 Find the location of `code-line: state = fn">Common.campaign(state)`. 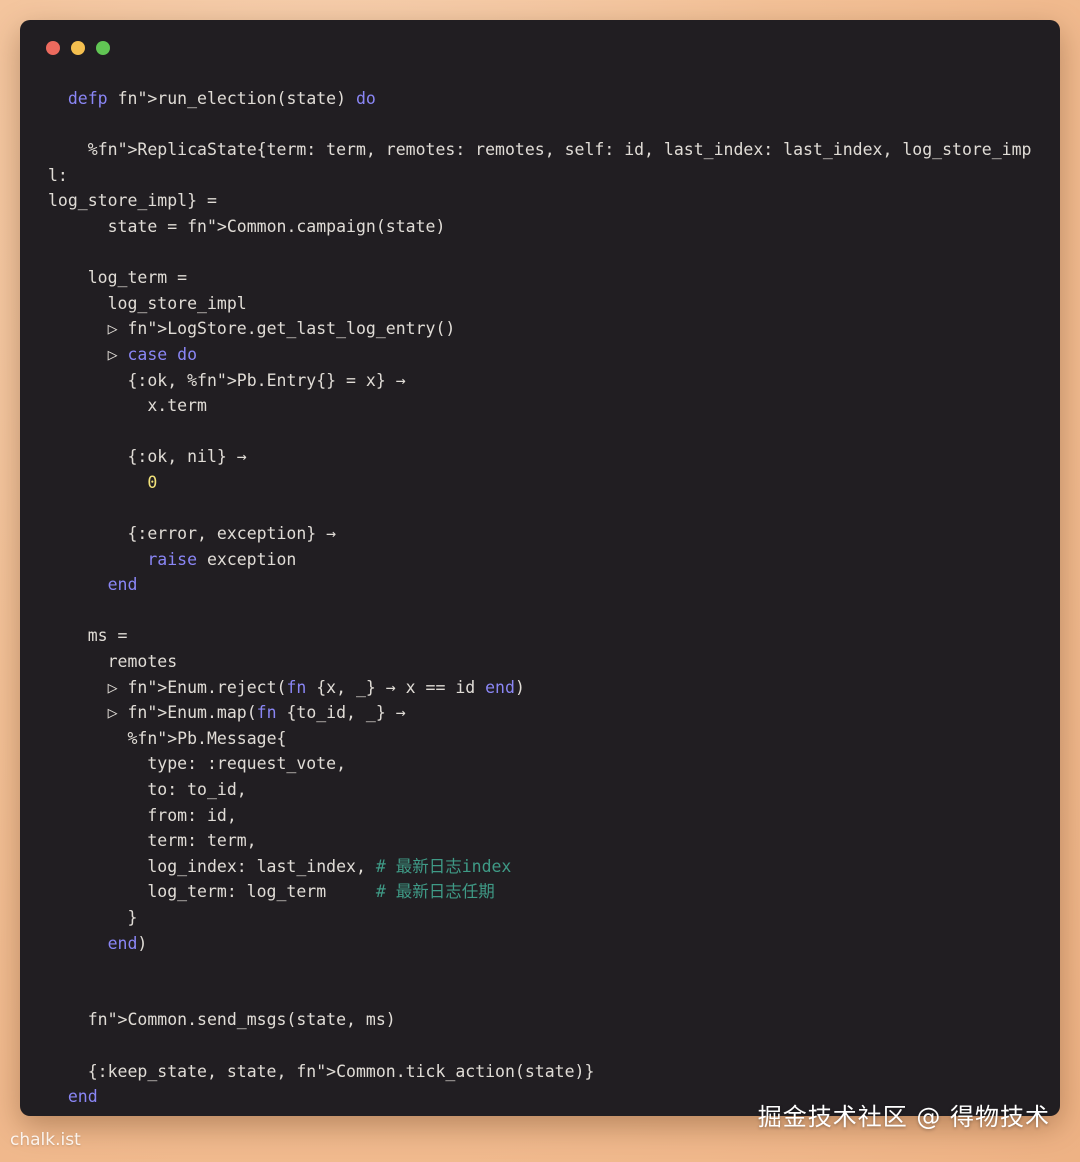

code-line: state = fn">Common.campaign(state) is located at coordinates (247, 226).